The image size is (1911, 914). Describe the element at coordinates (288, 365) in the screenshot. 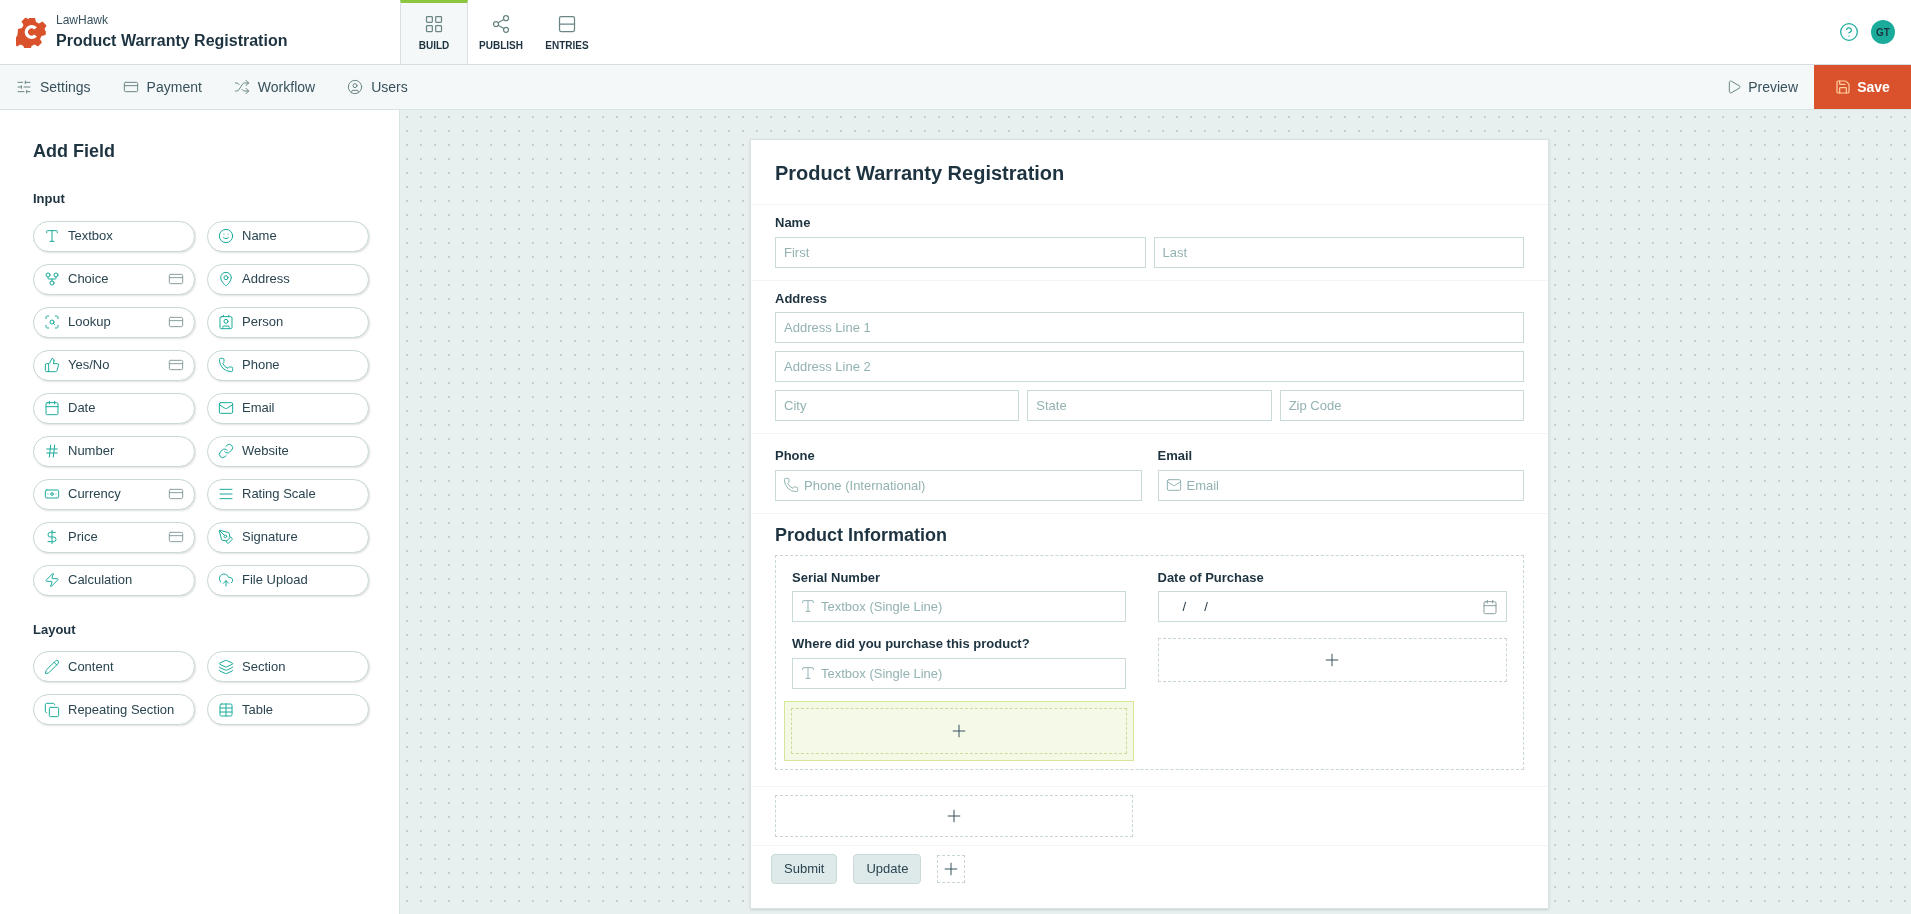

I see `field-type-button: Phone` at that location.